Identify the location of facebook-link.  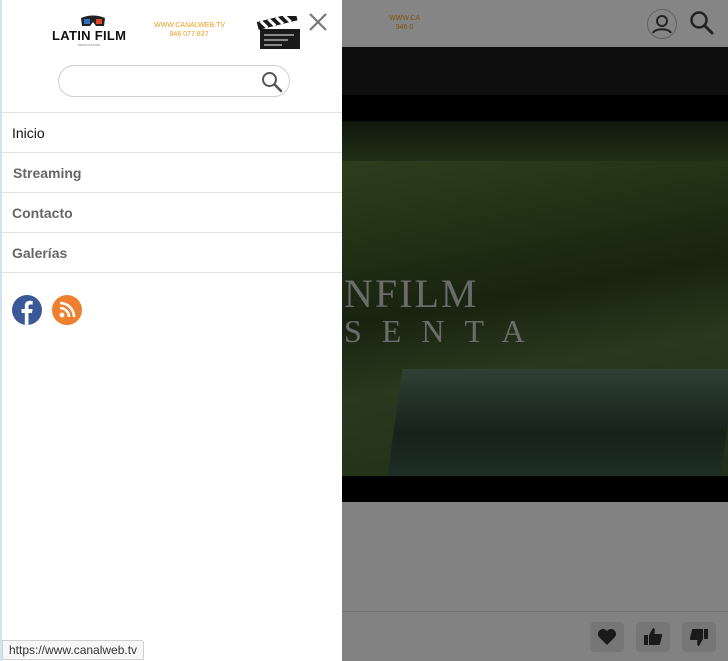
(27, 310).